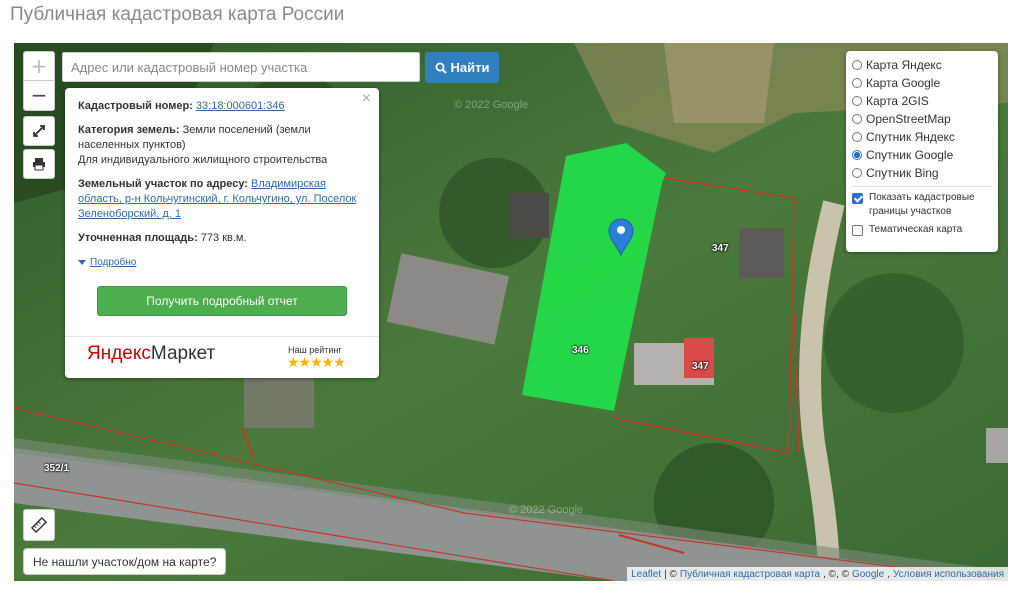 Image resolution: width=1024 pixels, height=595 pixels. What do you see at coordinates (177, 14) in the screenshot?
I see `page-title: Публичная кадастровая карта России` at bounding box center [177, 14].